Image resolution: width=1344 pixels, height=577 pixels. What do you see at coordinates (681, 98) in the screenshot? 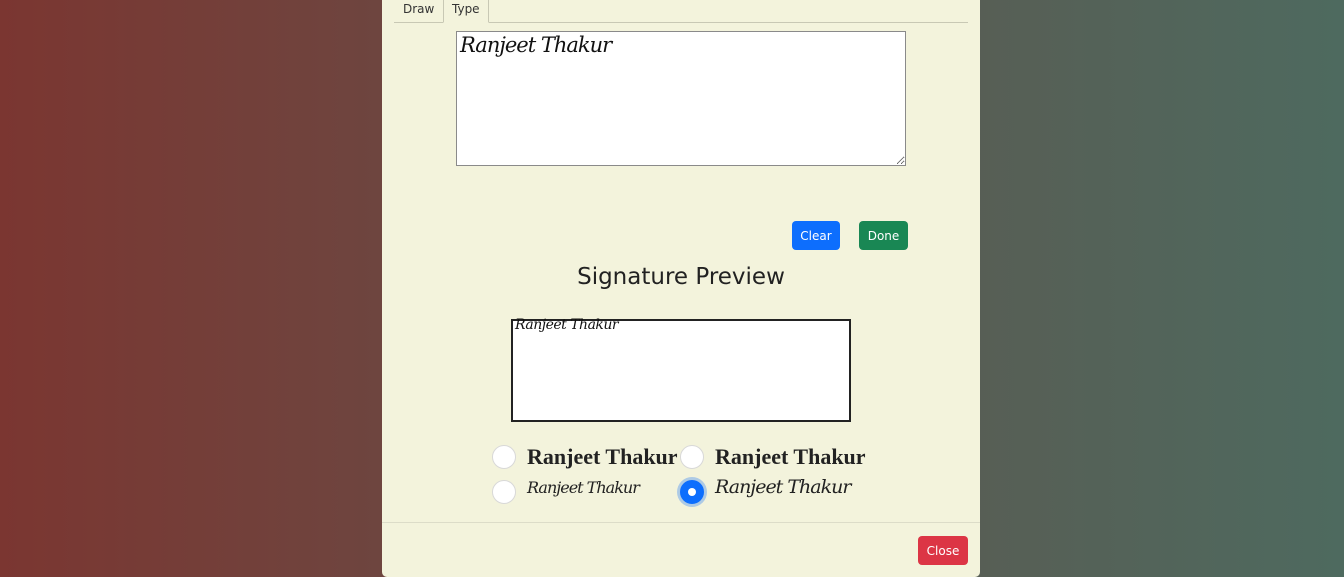
I see `signature-text-input: Ranjeet Thakur` at bounding box center [681, 98].